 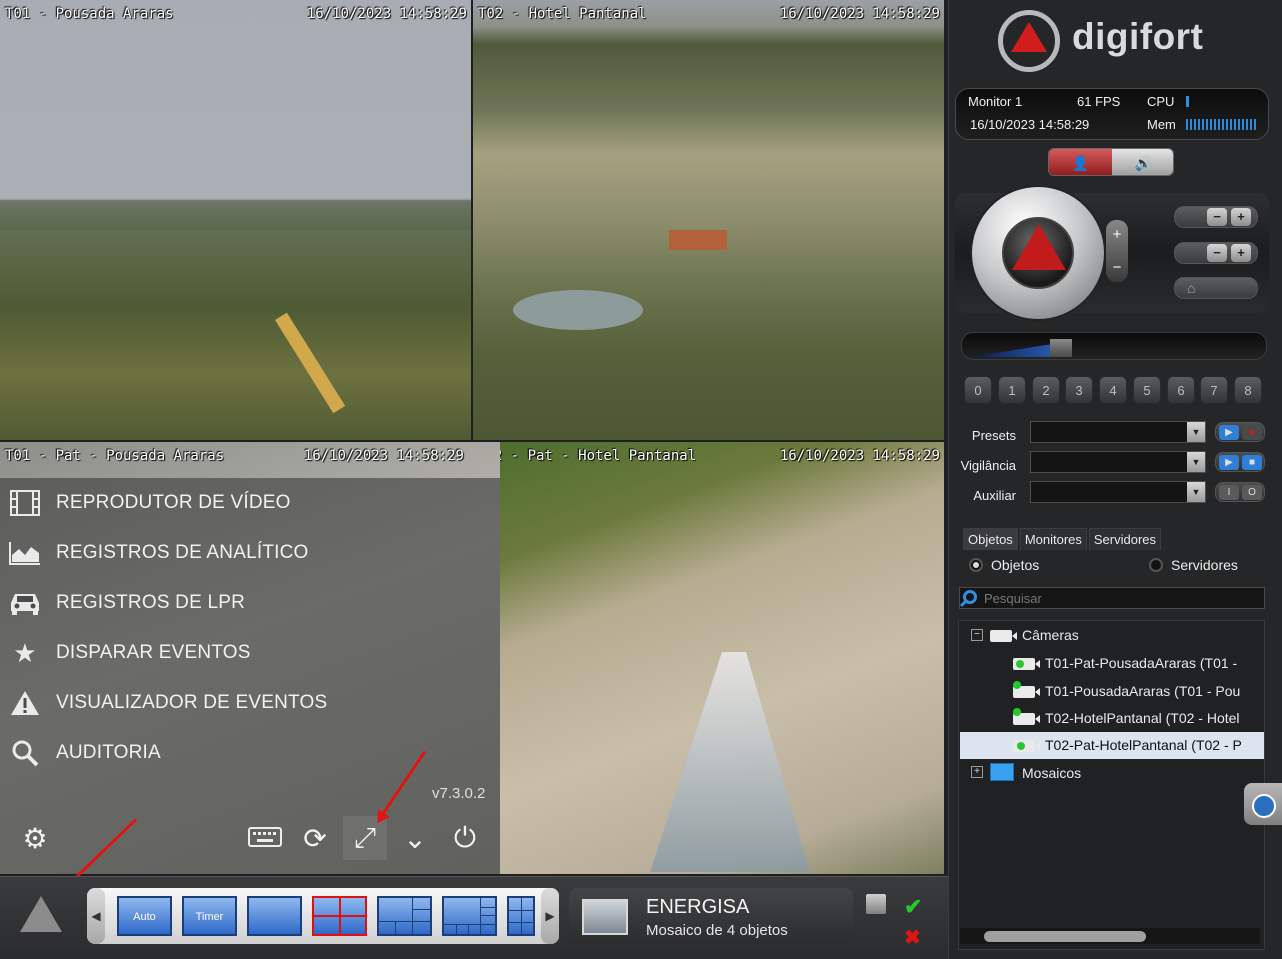 What do you see at coordinates (1154, 696) in the screenshot?
I see `tree-camera-item: T01-PousadaAraras (T01 - Pou` at bounding box center [1154, 696].